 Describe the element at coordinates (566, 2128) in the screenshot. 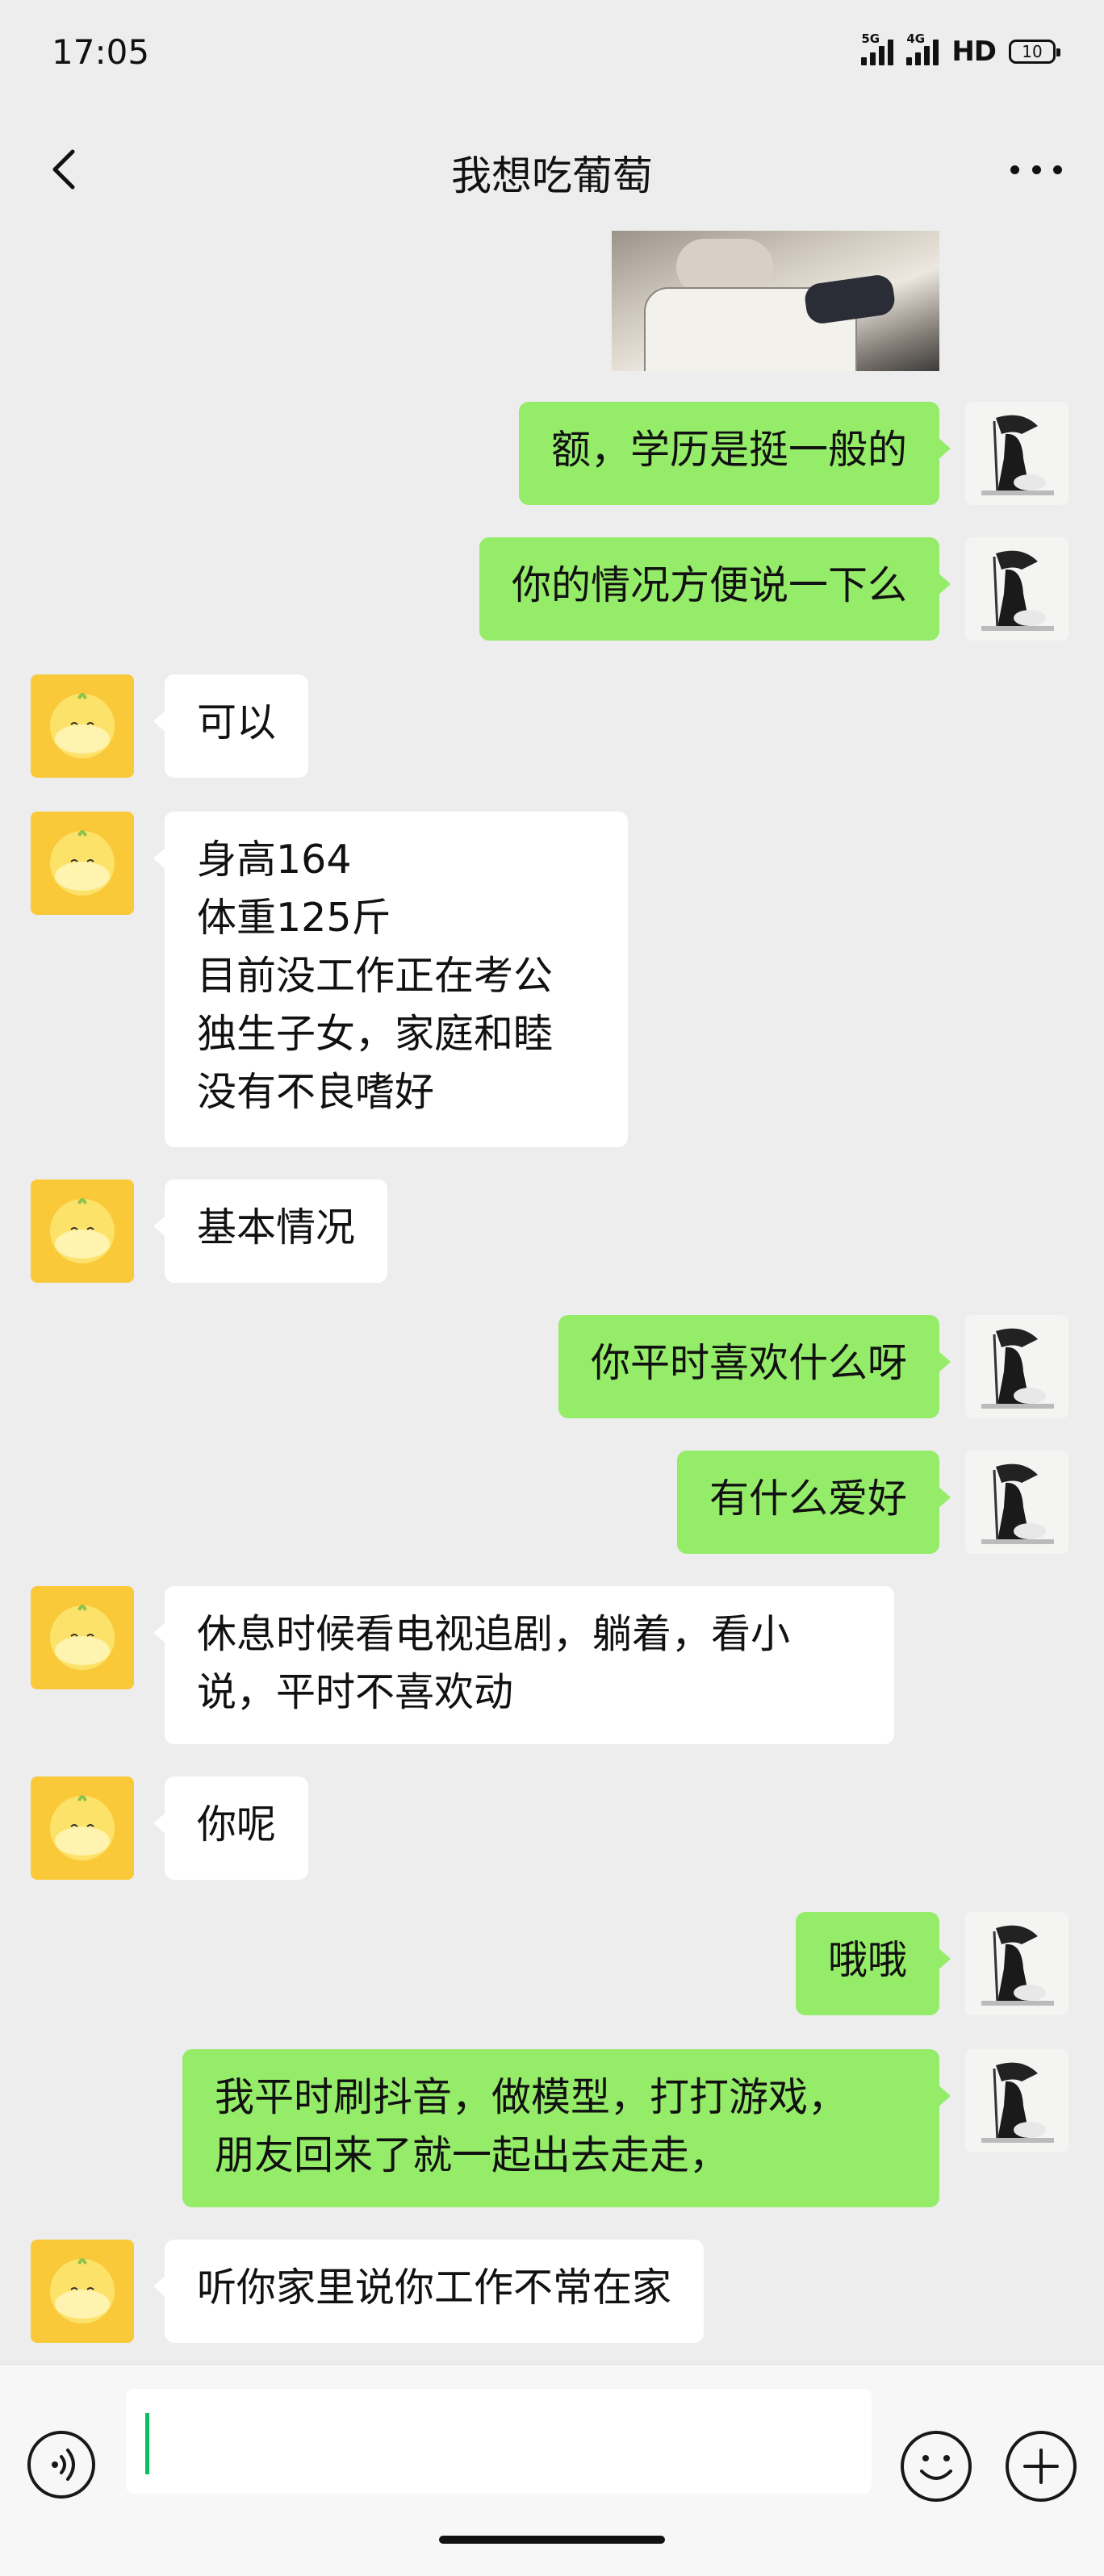

I see `message-bubble-sent: 我平时刷抖音，做模型，打打游戏， 朋友回来了就一起出去走走，` at that location.